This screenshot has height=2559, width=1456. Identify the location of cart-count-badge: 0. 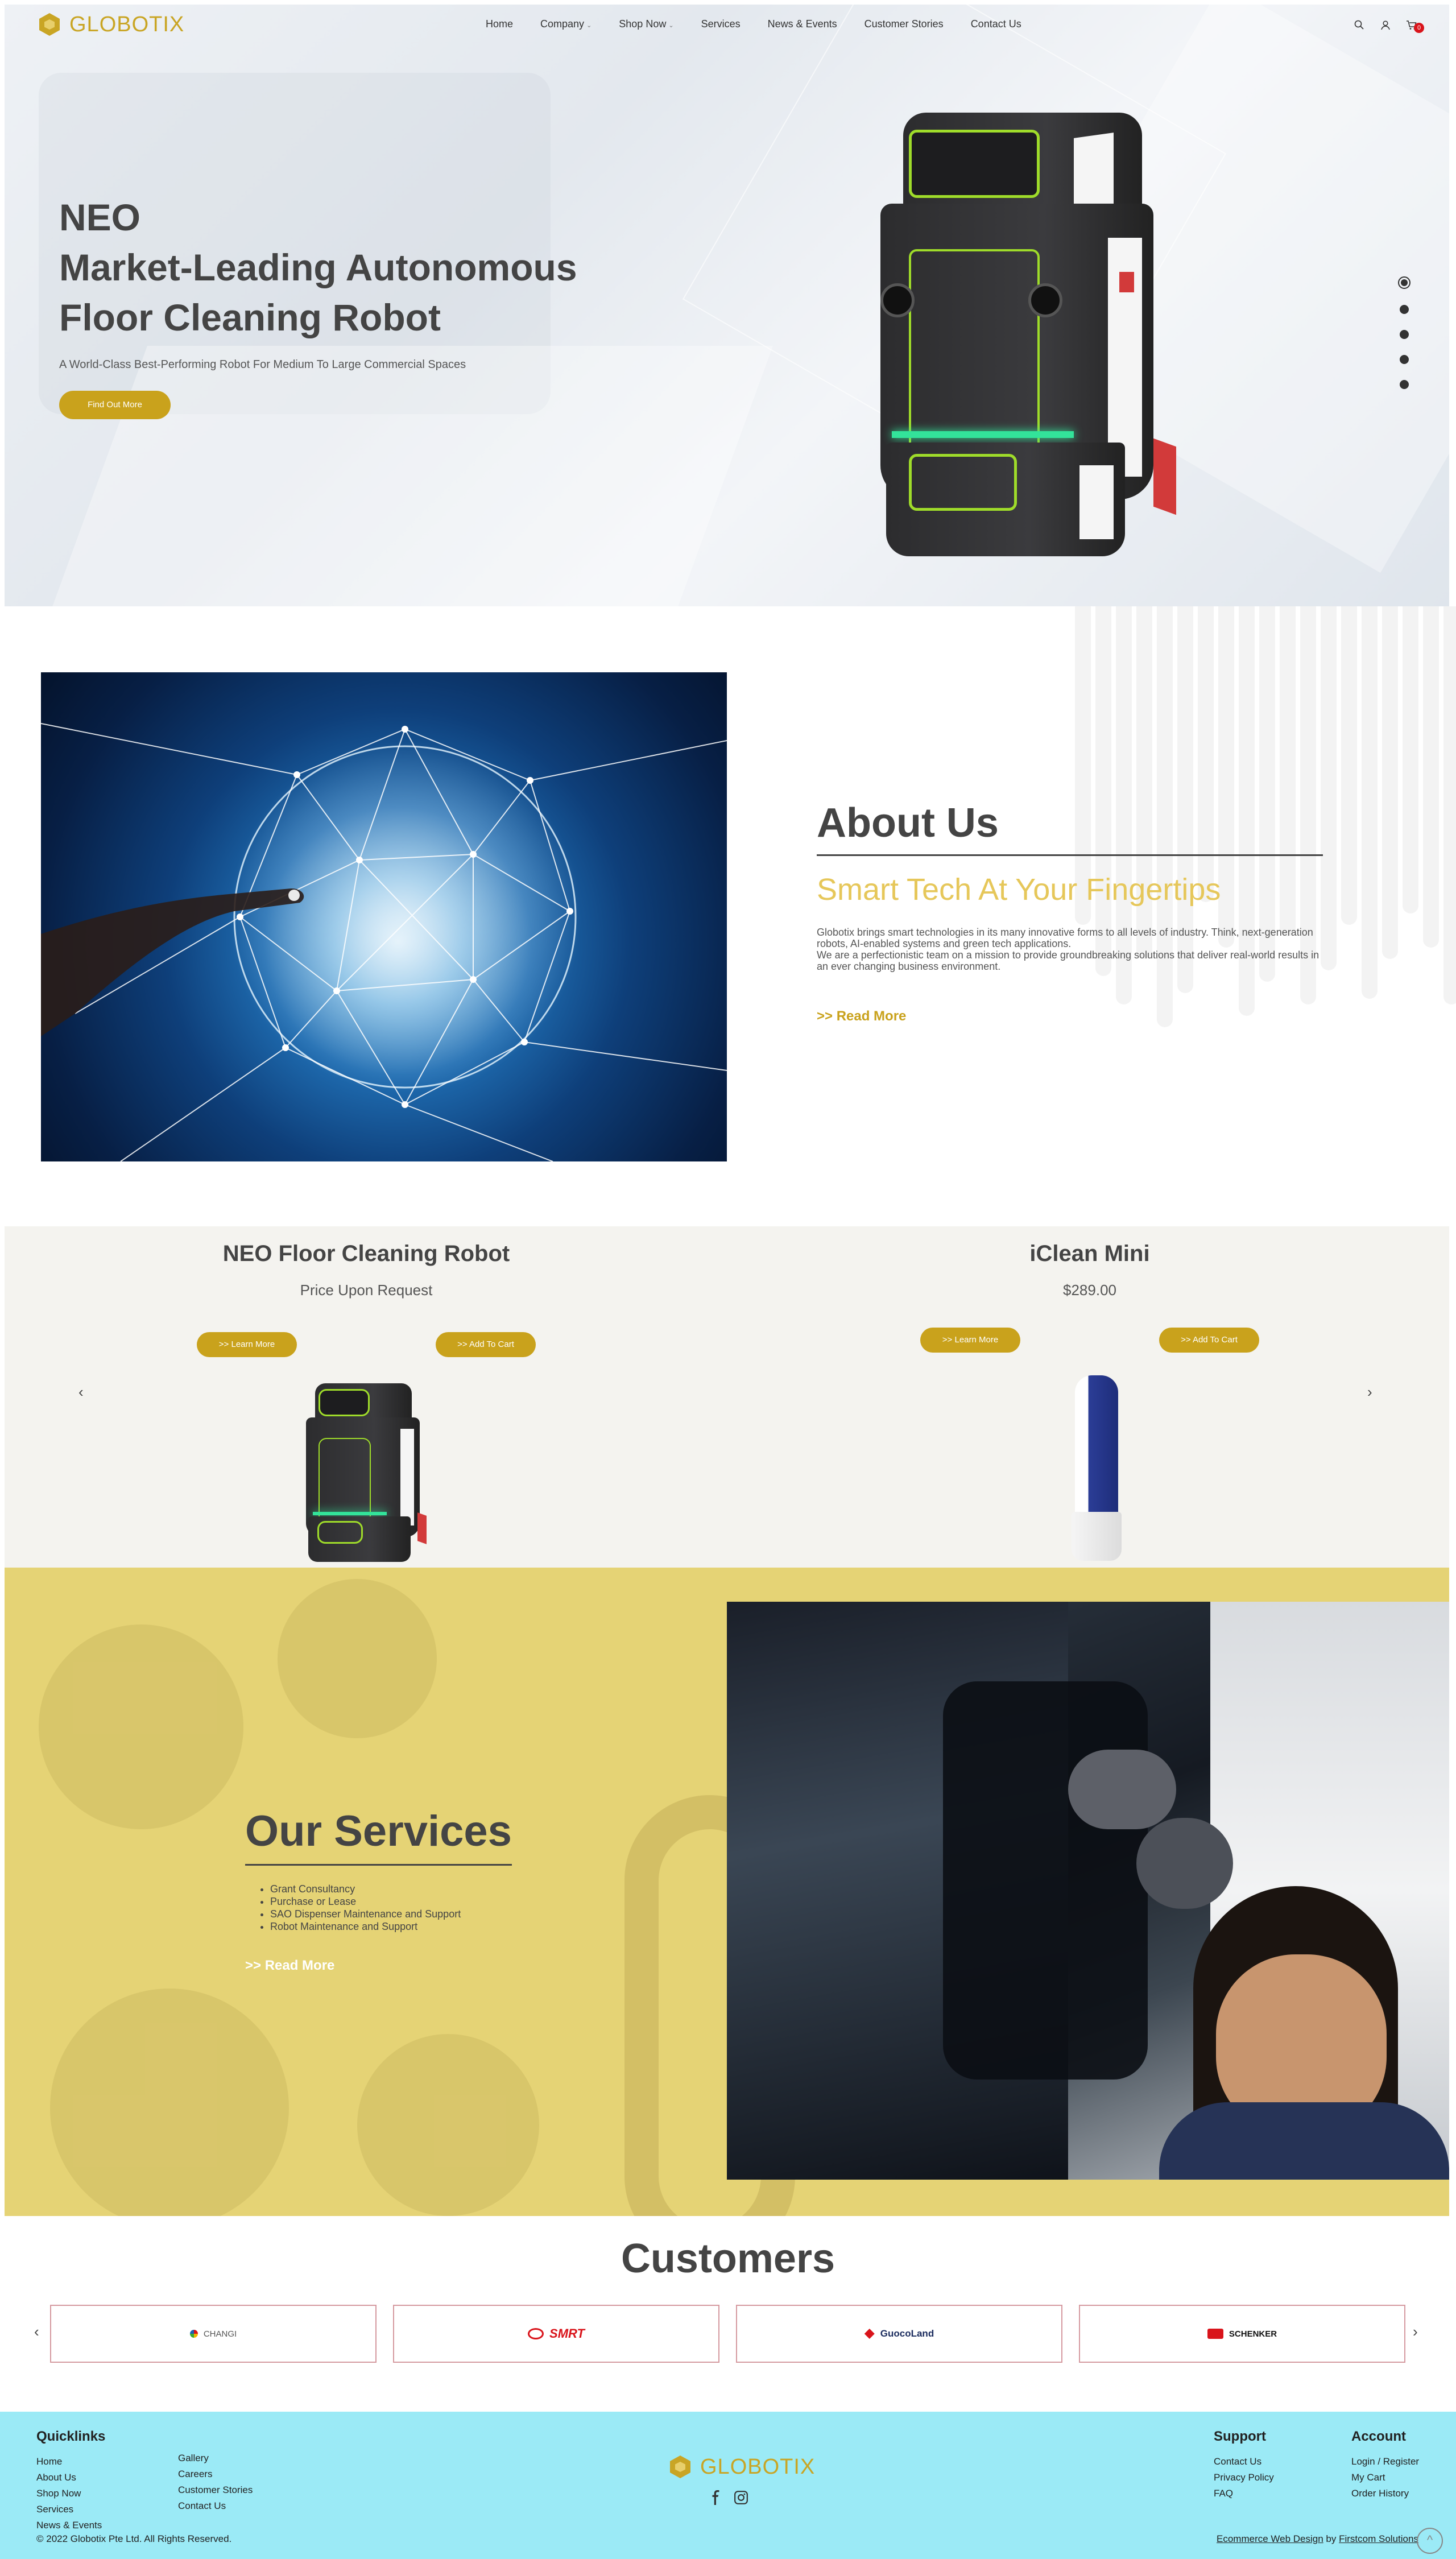
(1419, 28).